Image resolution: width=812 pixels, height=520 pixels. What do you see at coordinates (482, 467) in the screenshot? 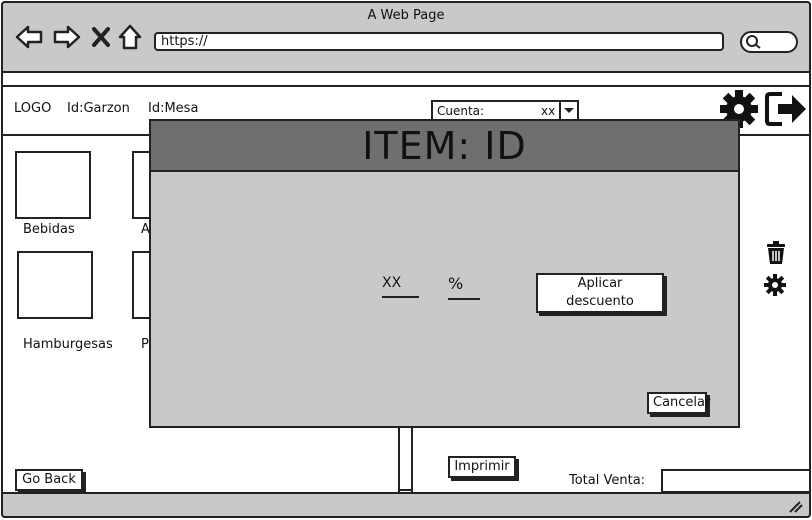
I see `print-button: Imprimir` at bounding box center [482, 467].